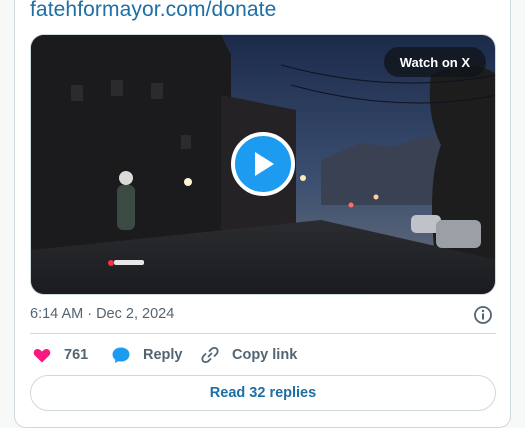  Describe the element at coordinates (434, 62) in the screenshot. I see `watch-on-x-button: Watch on X` at that location.